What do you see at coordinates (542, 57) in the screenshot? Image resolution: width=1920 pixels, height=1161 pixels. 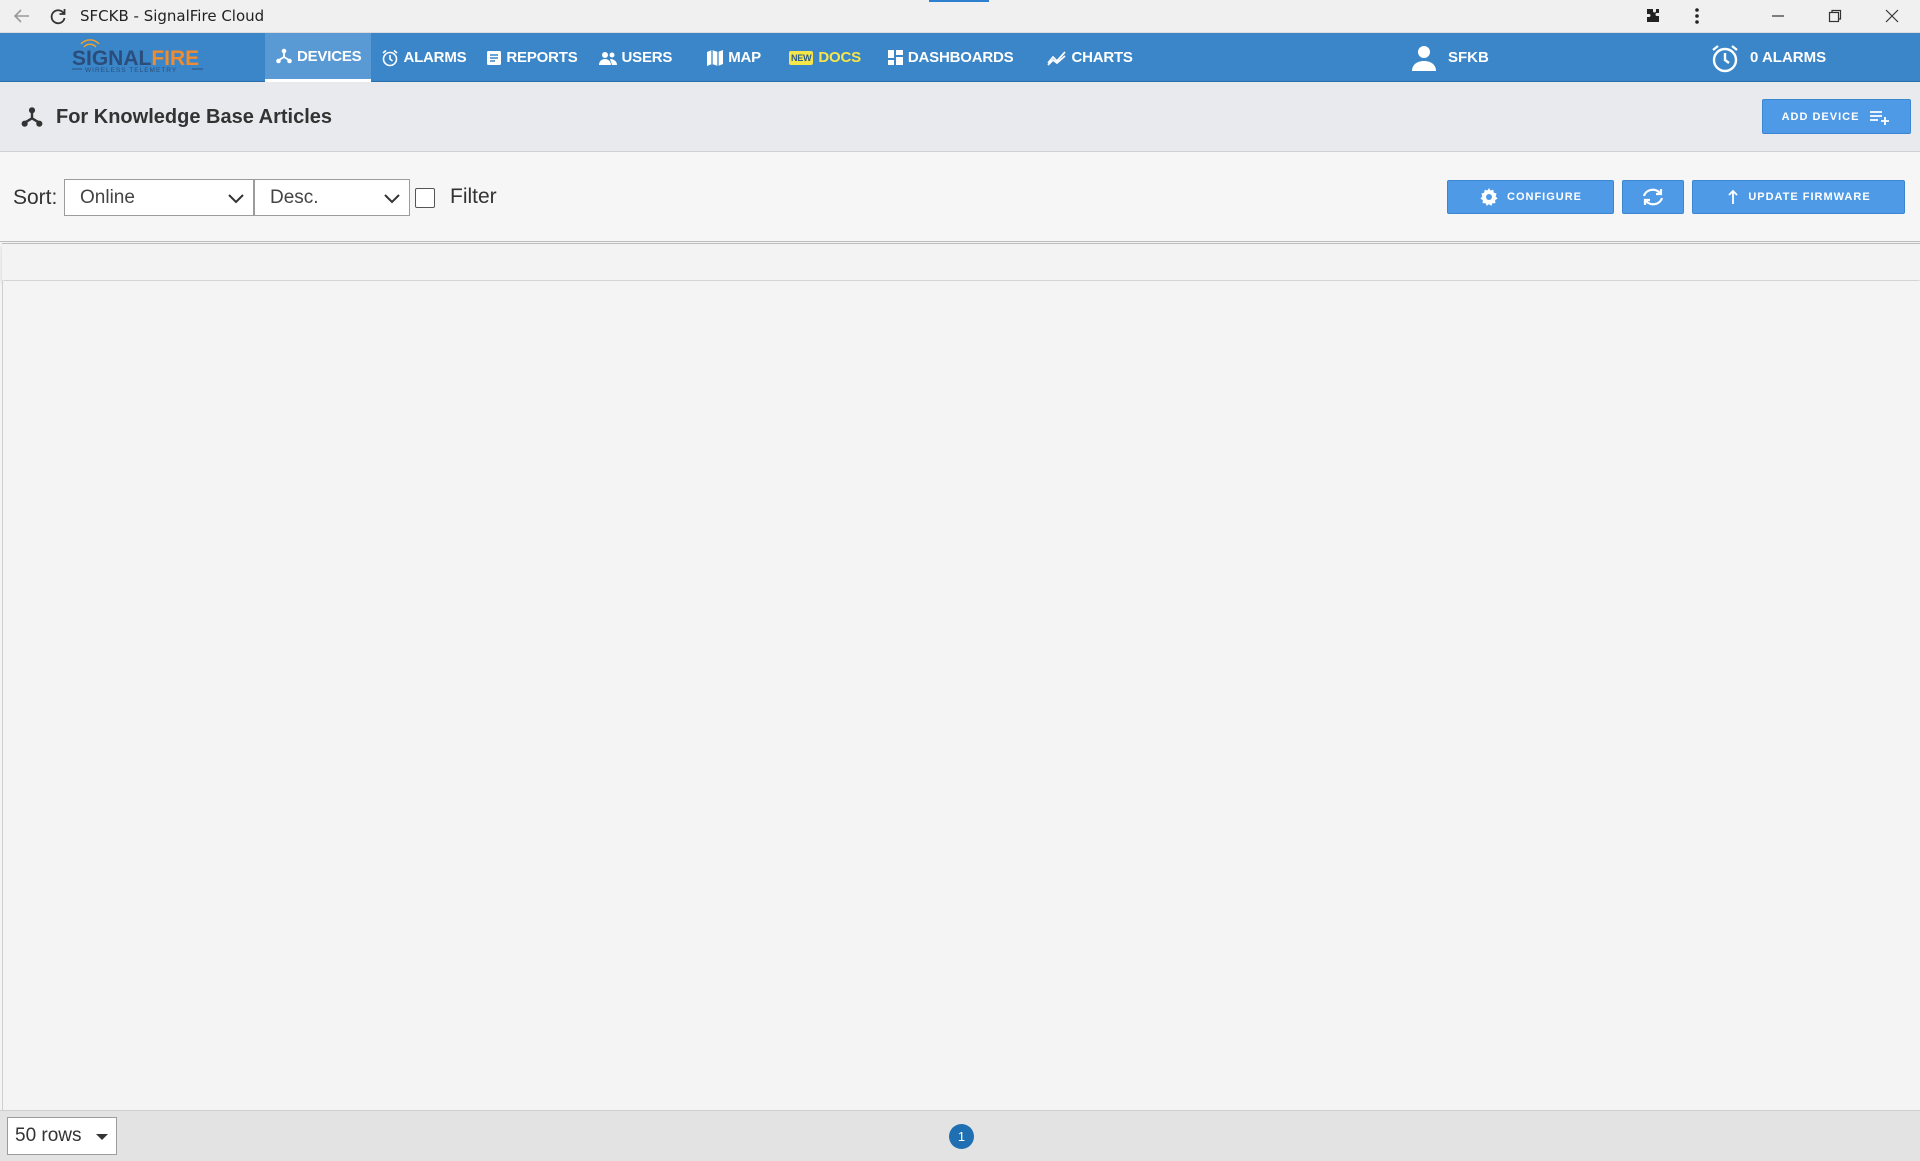 I see `nav-reports-label: REPORTS` at bounding box center [542, 57].